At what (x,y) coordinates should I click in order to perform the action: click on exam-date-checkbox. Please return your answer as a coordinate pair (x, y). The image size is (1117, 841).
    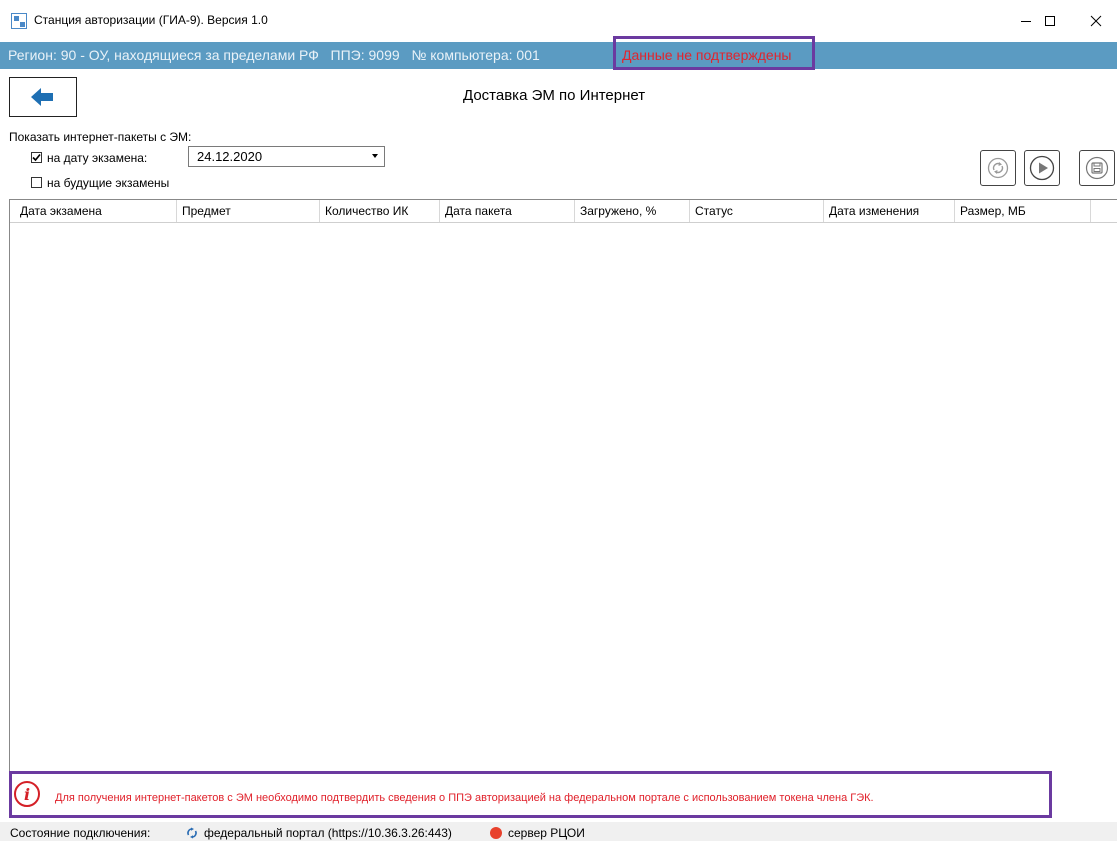
    Looking at the image, I should click on (36, 157).